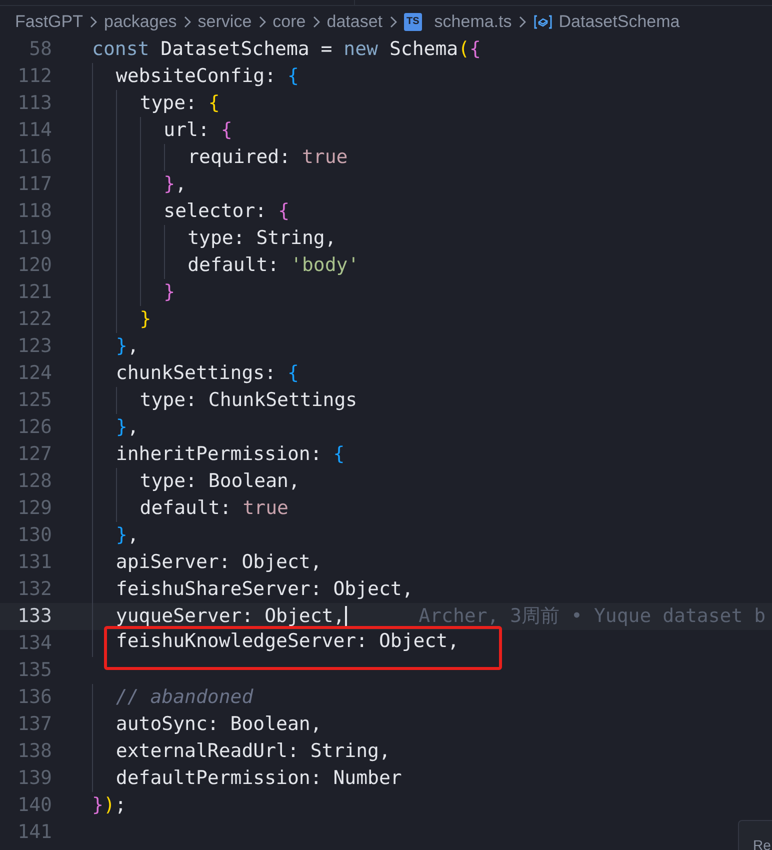  Describe the element at coordinates (34, 724) in the screenshot. I see `line-number: 137` at that location.